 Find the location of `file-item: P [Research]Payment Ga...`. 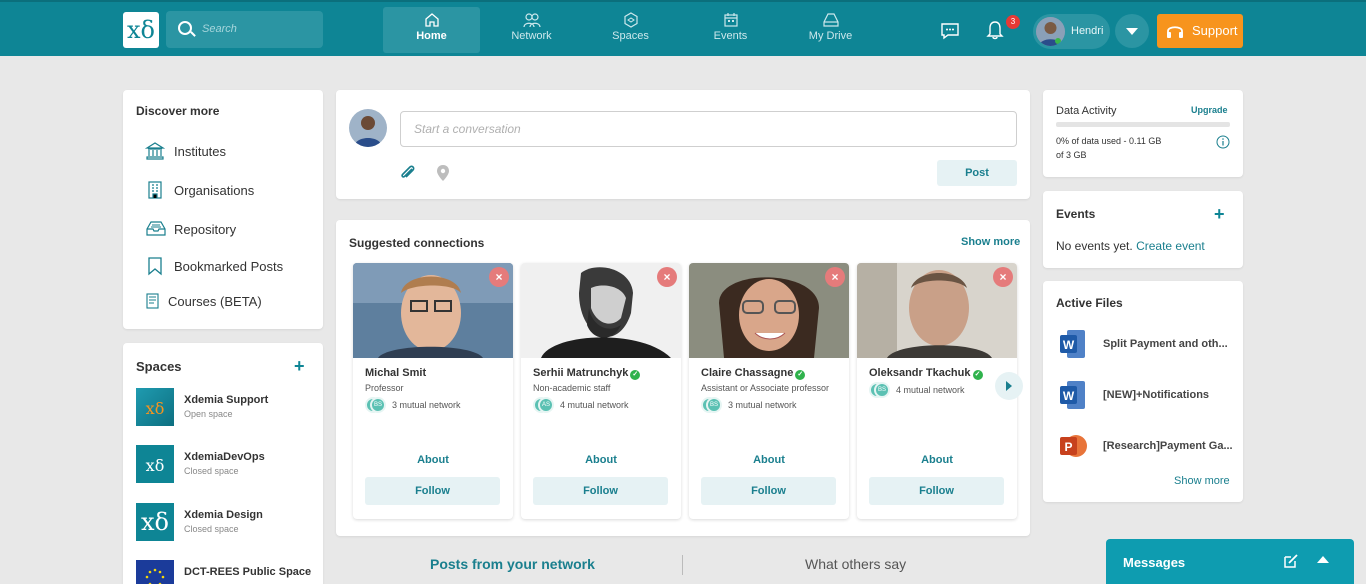

file-item: P [Research]Payment Ga... is located at coordinates (1149, 447).